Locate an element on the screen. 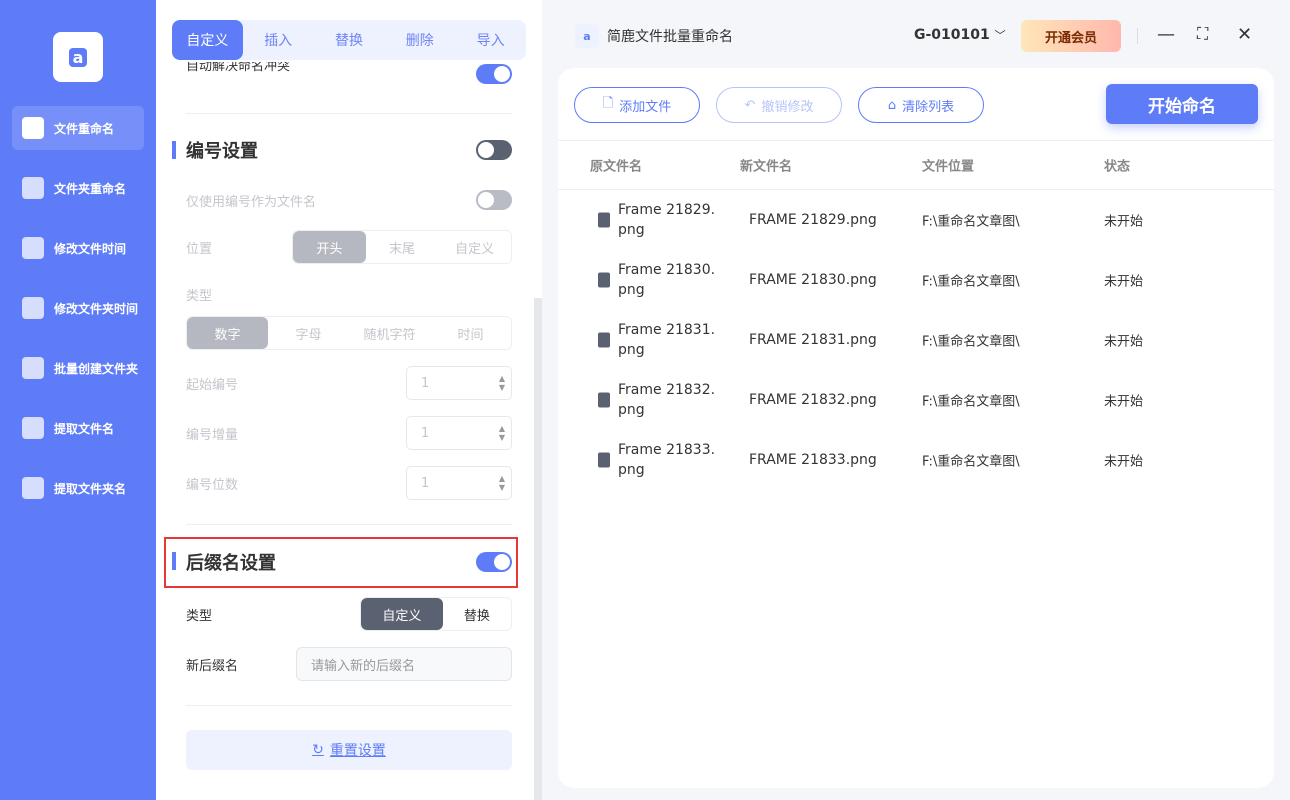  chevron-down-icon: ﹀ is located at coordinates (1000, 35).